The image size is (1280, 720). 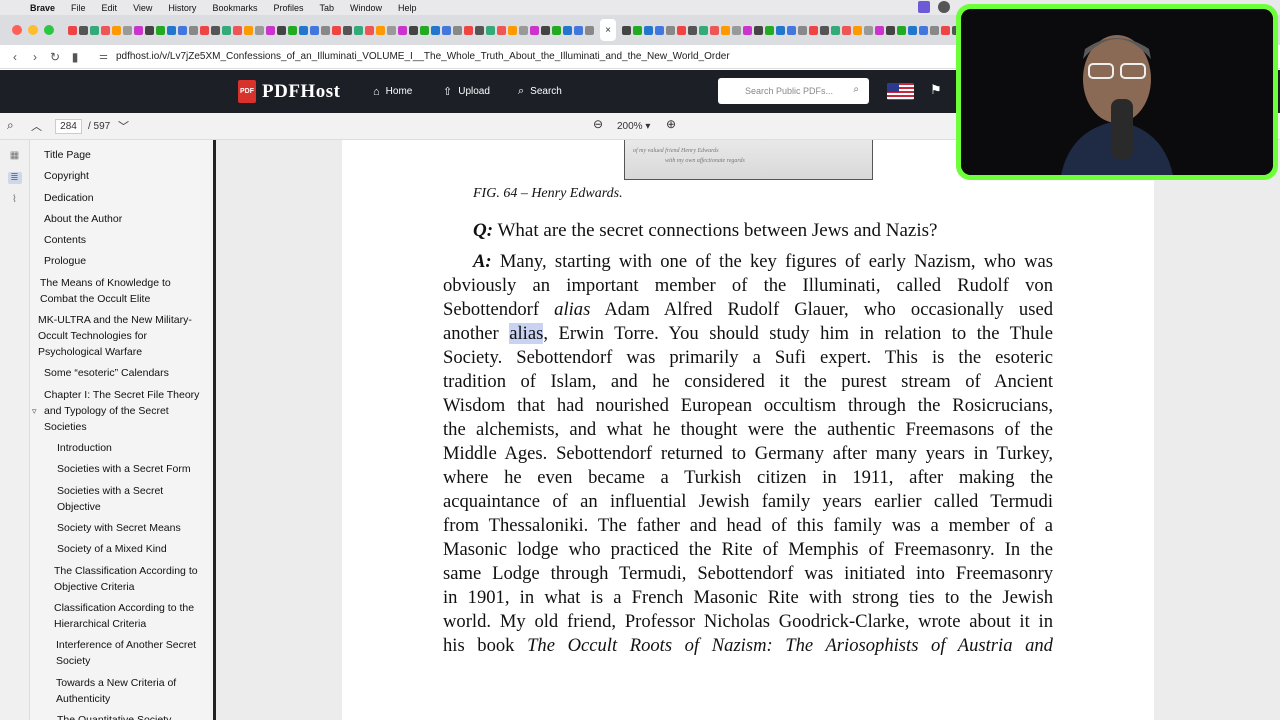 What do you see at coordinates (106, 411) in the screenshot?
I see `outline-item: and Typology of the Secret` at bounding box center [106, 411].